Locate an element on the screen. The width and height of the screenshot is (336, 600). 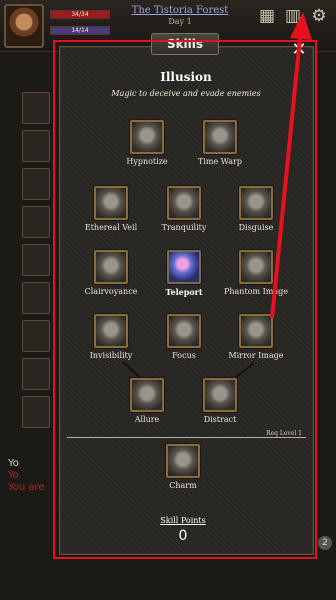
annotation-arrow is located at coordinates (291, 165).